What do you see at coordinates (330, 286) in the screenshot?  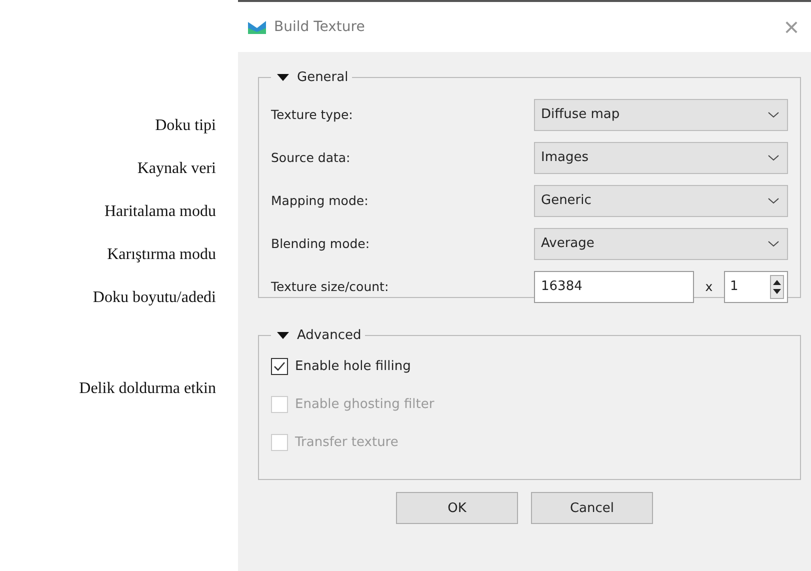 I see `field-label: Texture size/count:` at bounding box center [330, 286].